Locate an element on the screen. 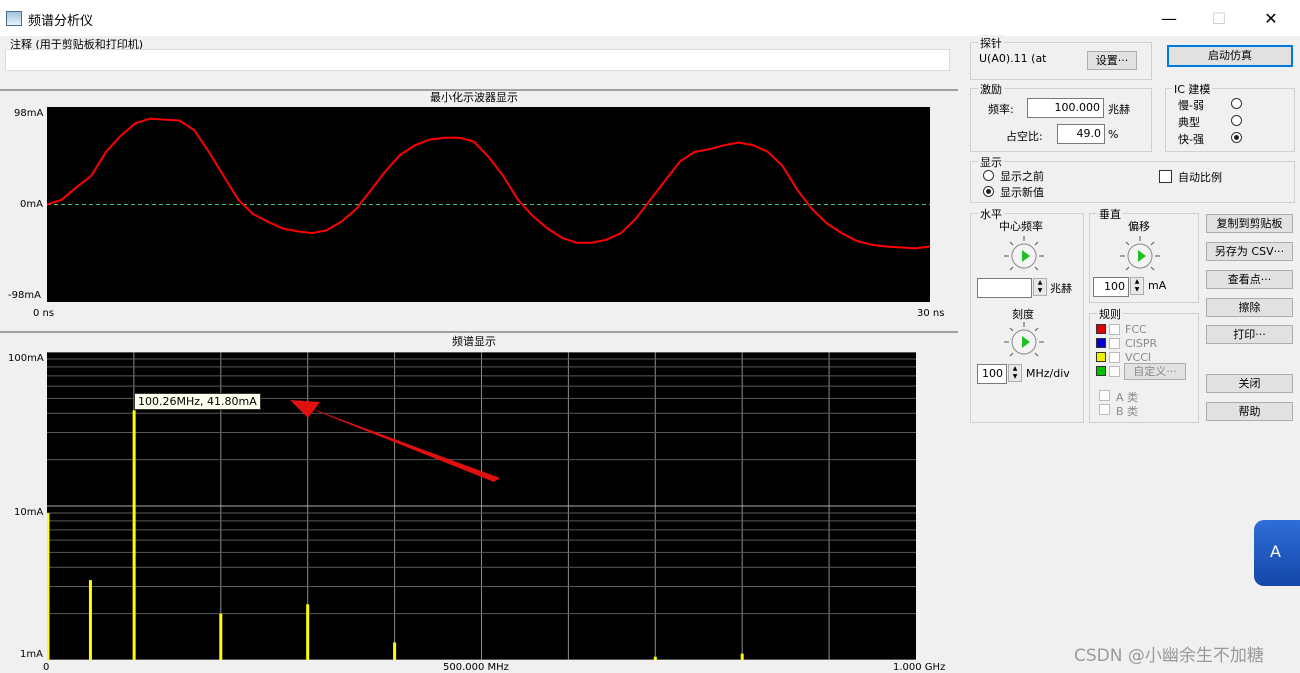 Image resolution: width=1300 pixels, height=673 pixels. print-button: 打印··· is located at coordinates (1249, 334).